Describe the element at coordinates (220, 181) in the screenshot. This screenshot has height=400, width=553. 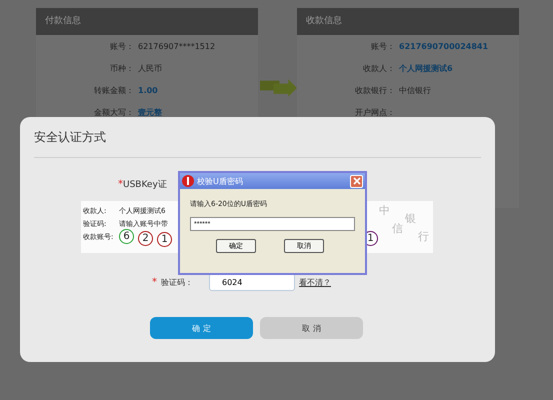
I see `dialog-title: 校验U盾密码` at that location.